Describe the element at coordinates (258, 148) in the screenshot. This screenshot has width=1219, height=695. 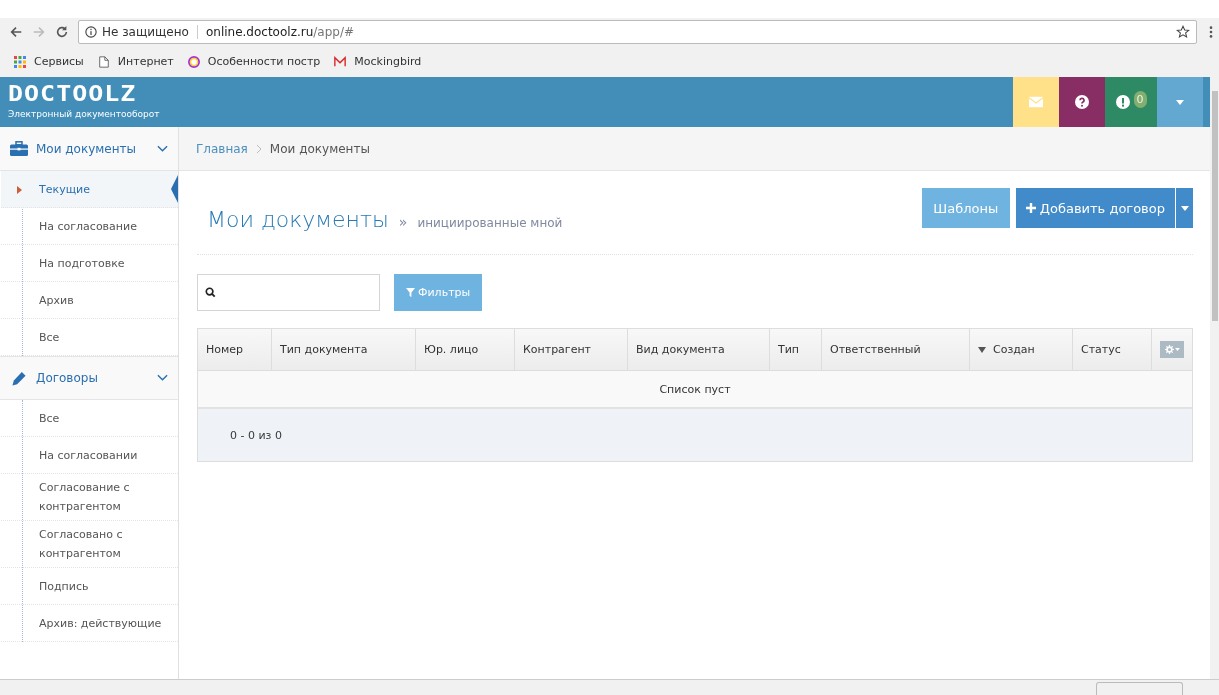
I see `chevron-icon` at that location.